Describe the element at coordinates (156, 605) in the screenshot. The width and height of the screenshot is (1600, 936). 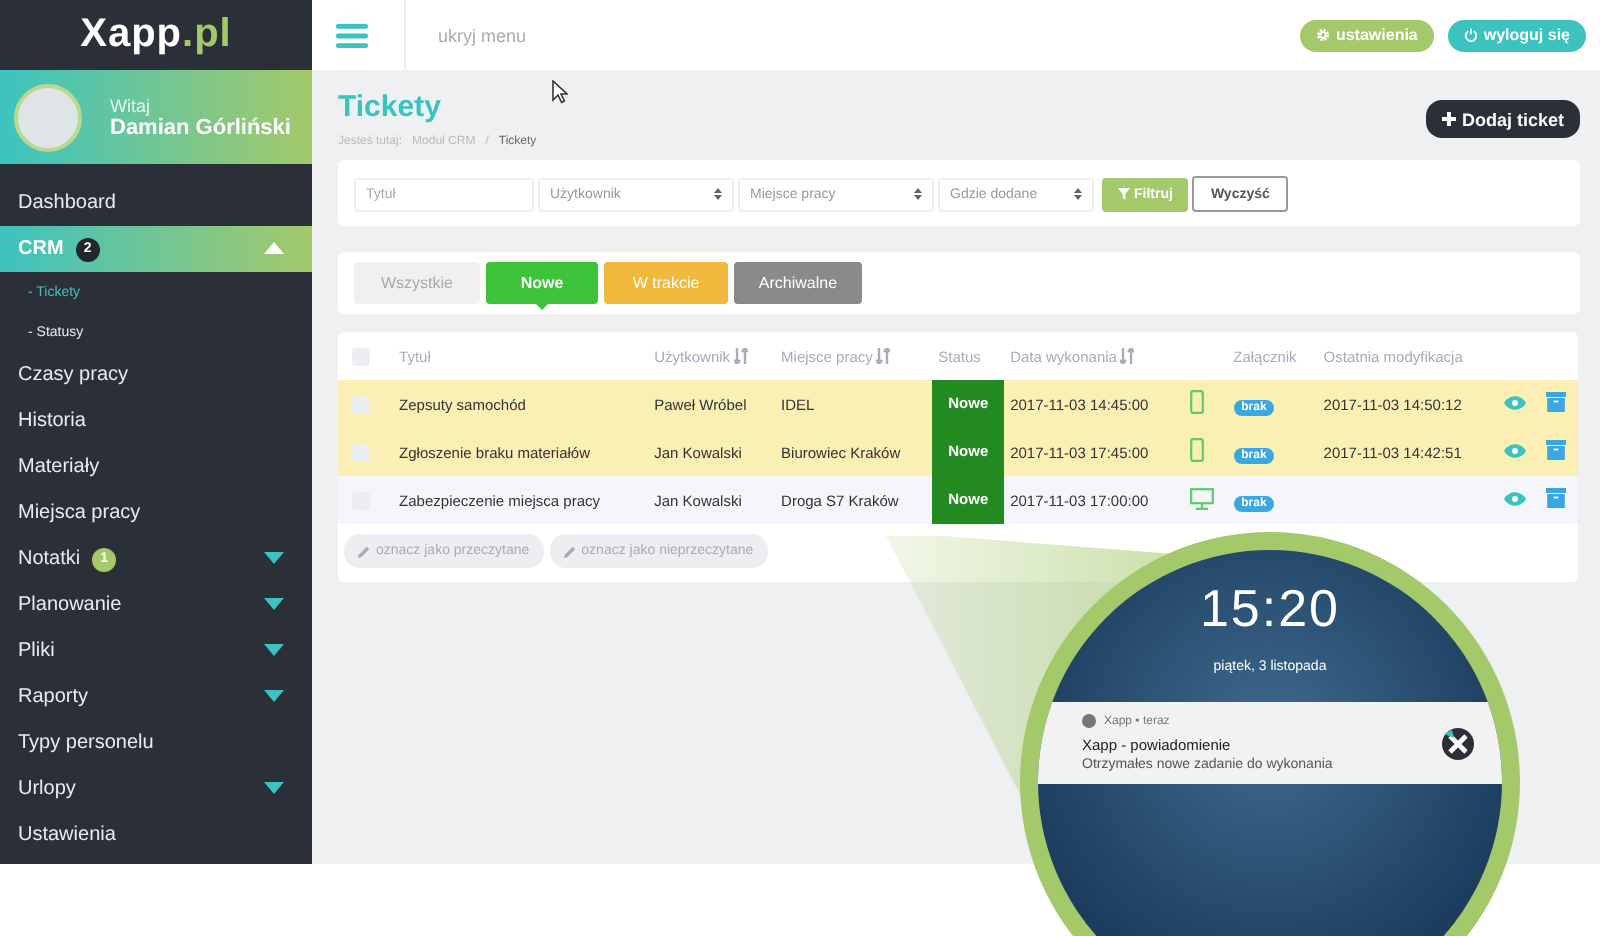
I see `sidebar-item: Planowanie` at that location.